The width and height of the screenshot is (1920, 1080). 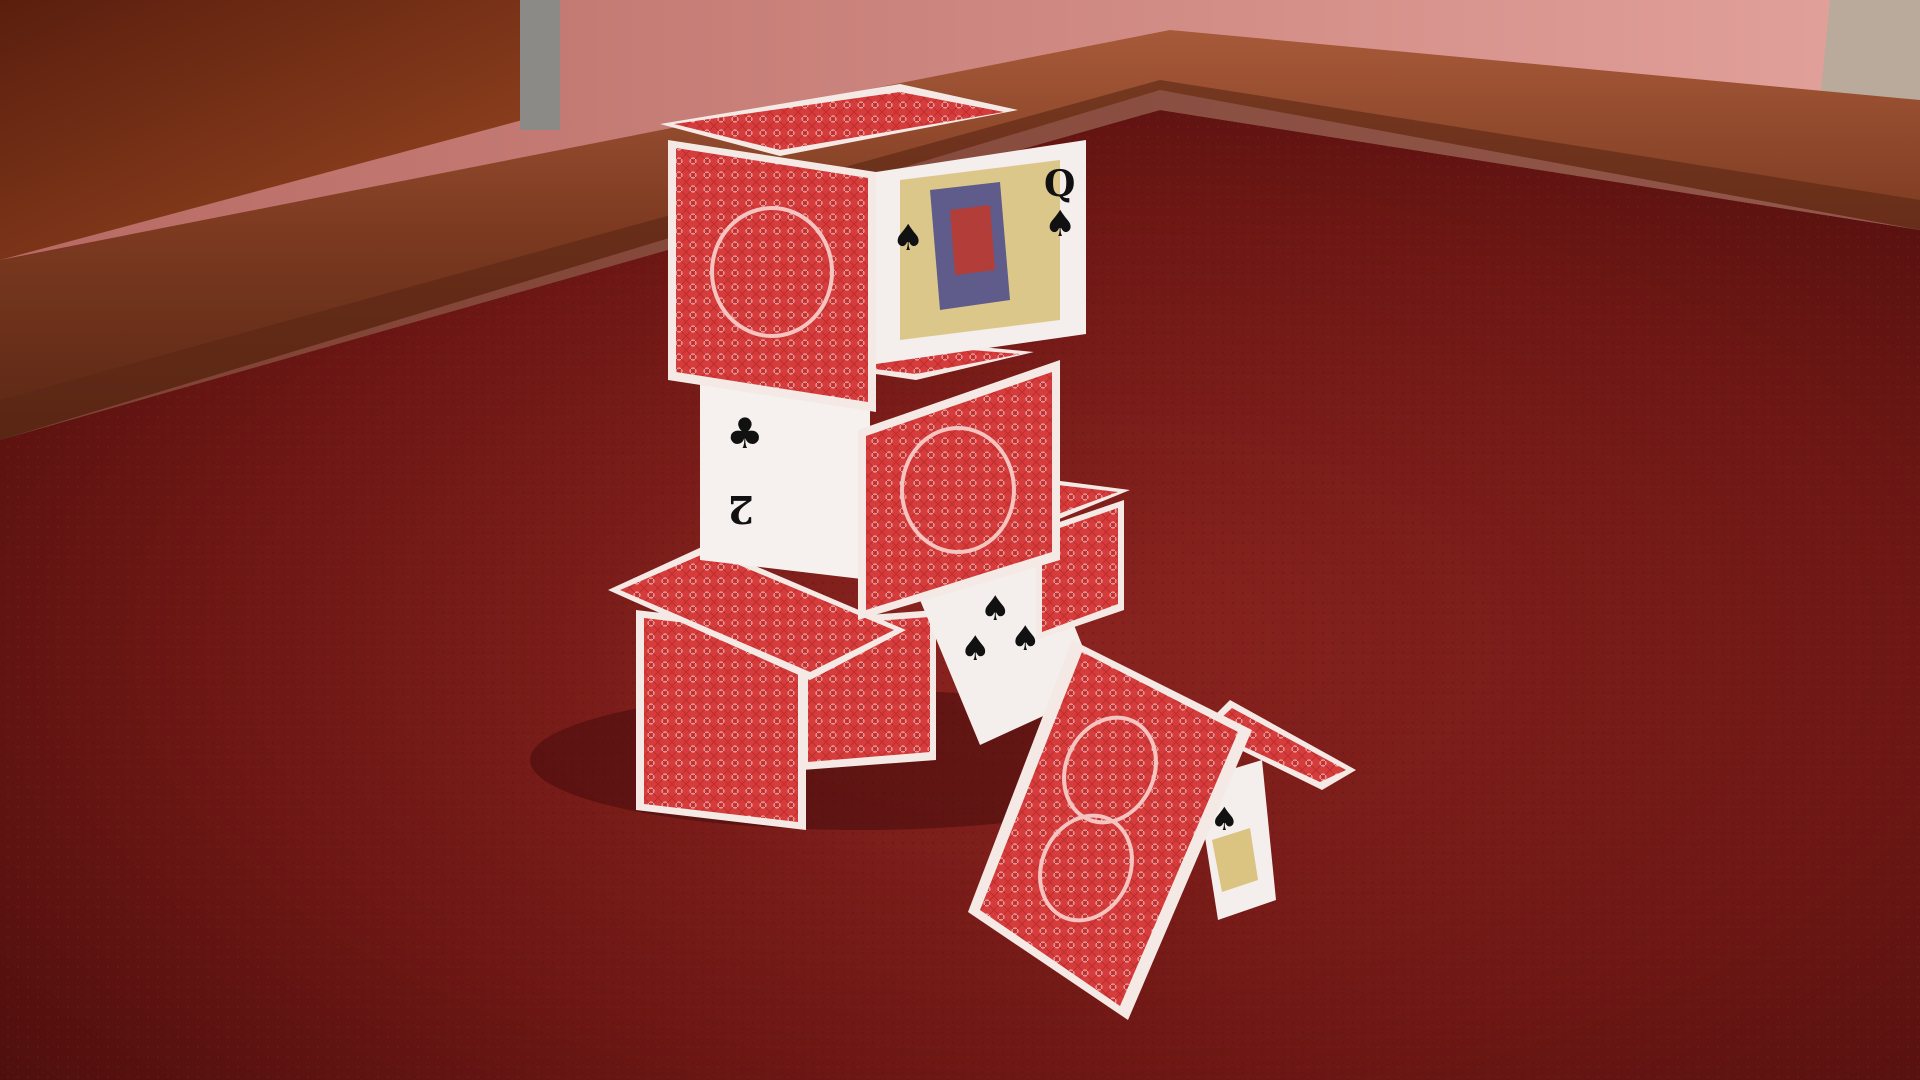 I want to click on club-pip: ♣, so click(x=745, y=433).